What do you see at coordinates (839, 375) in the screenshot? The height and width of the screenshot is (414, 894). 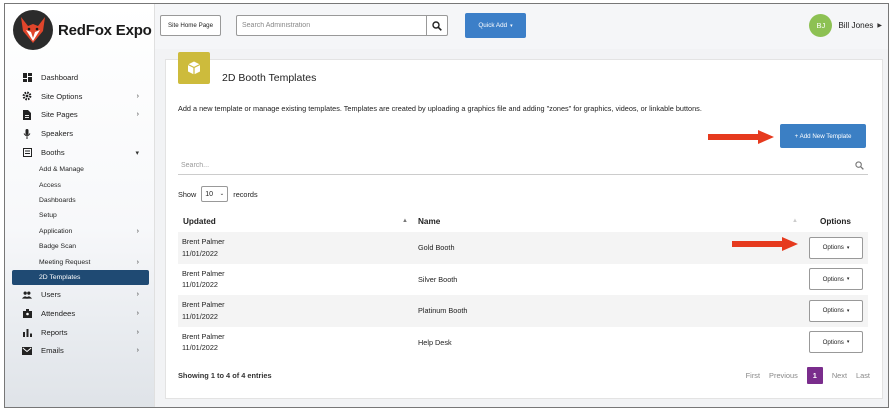 I see `pager-next: Next` at bounding box center [839, 375].